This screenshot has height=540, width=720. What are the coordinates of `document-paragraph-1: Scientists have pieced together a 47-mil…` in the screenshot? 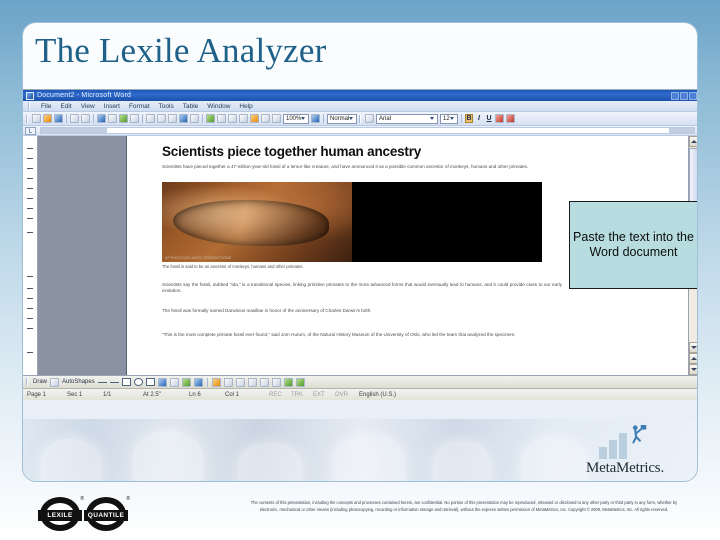 It's located at (345, 166).